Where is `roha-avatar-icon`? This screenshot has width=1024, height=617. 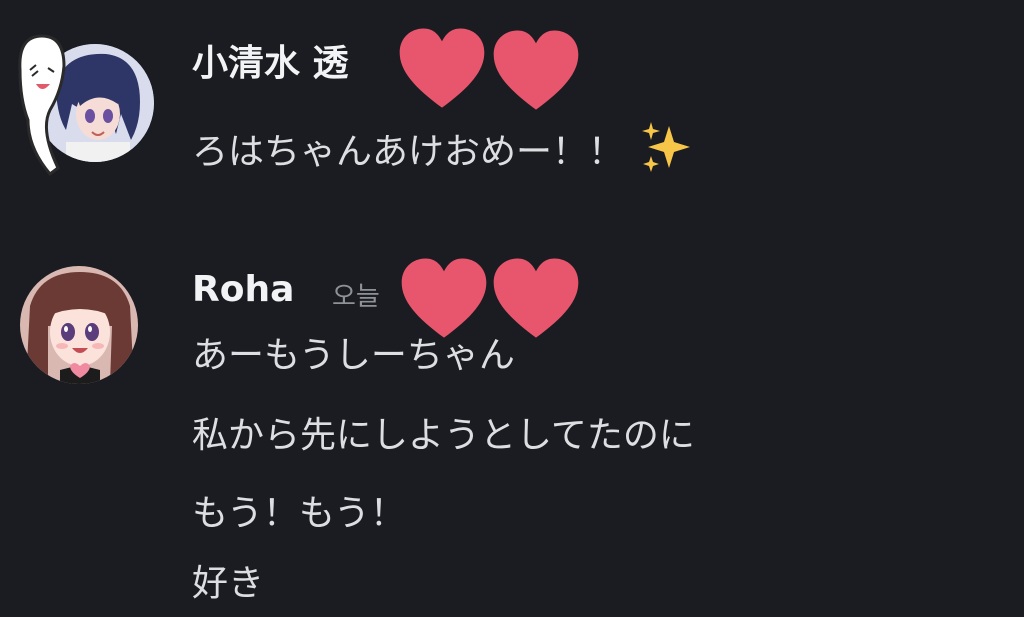
roha-avatar-icon is located at coordinates (79, 325).